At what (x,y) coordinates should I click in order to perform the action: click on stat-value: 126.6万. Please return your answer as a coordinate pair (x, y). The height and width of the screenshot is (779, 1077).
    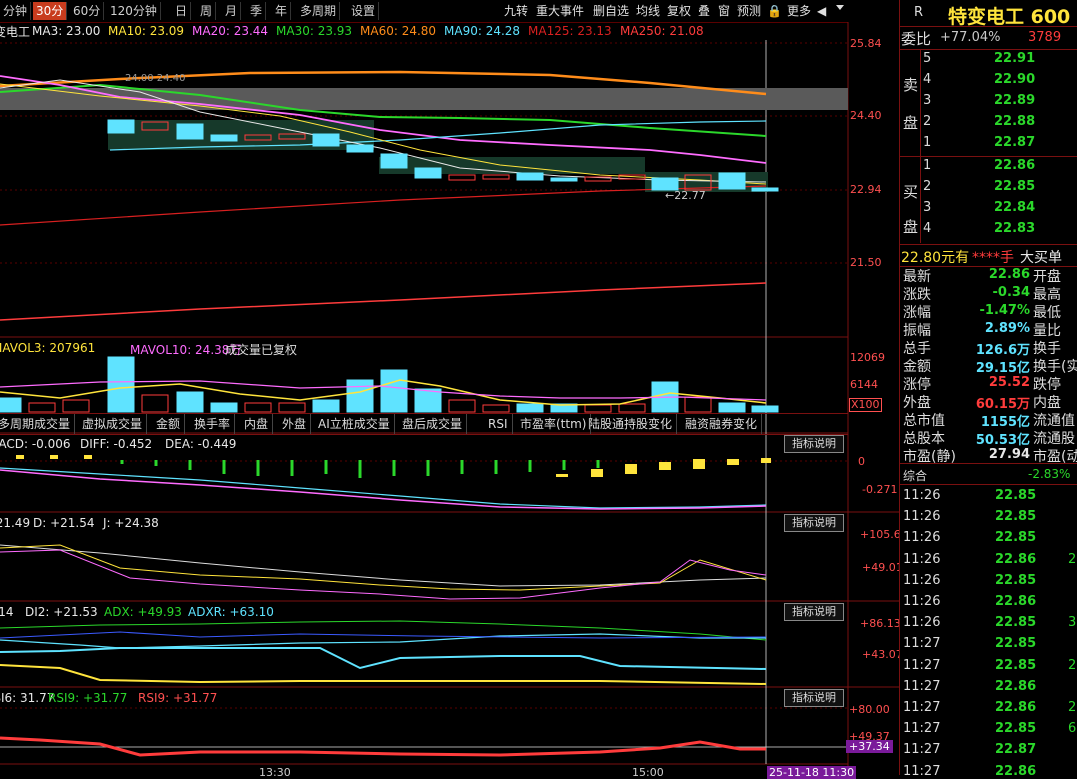
    Looking at the image, I should click on (1002, 350).